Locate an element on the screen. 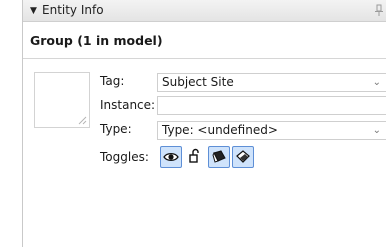 The image size is (386, 247). cast-shadows-icon is located at coordinates (219, 156).